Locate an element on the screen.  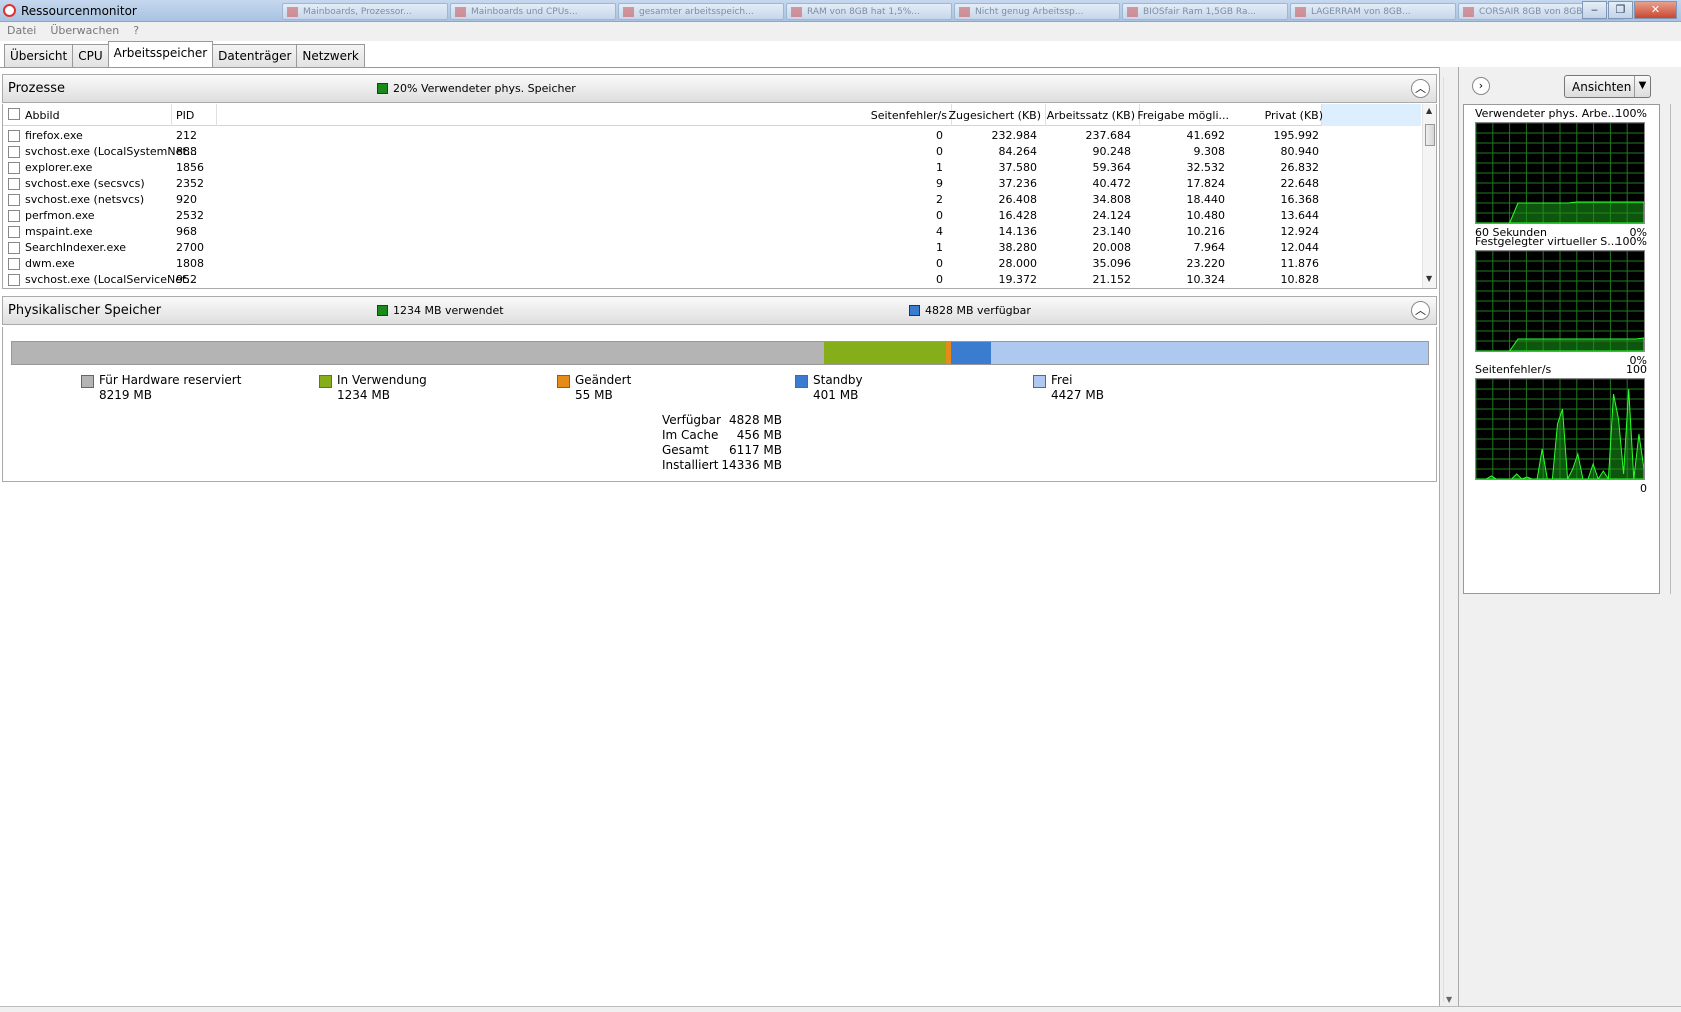
menu-help: ? is located at coordinates (136, 32).